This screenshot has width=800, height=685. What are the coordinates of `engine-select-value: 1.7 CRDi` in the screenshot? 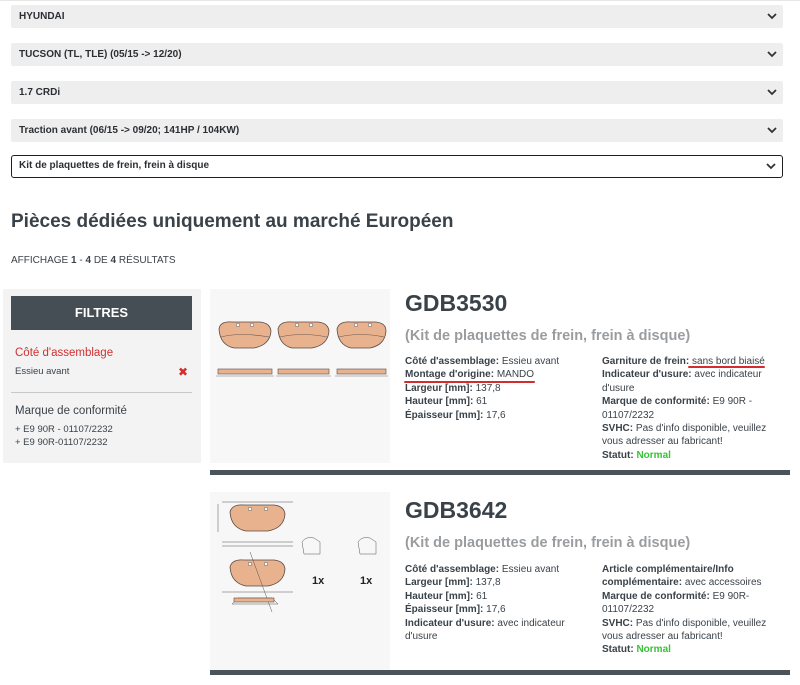 It's located at (40, 92).